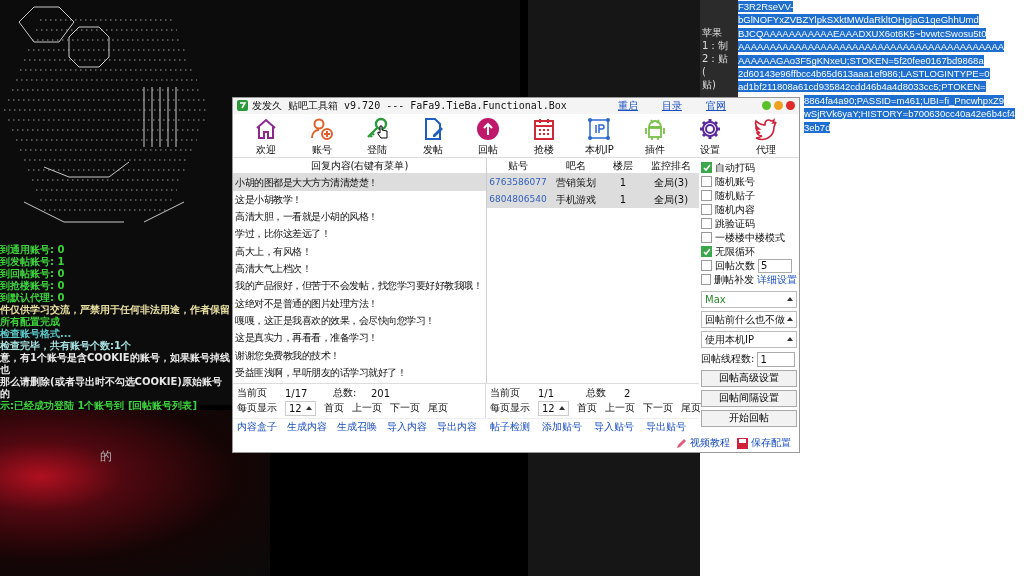 The image size is (1024, 576). What do you see at coordinates (682, 105) in the screenshot?
I see `header-link: 目录` at bounding box center [682, 105].